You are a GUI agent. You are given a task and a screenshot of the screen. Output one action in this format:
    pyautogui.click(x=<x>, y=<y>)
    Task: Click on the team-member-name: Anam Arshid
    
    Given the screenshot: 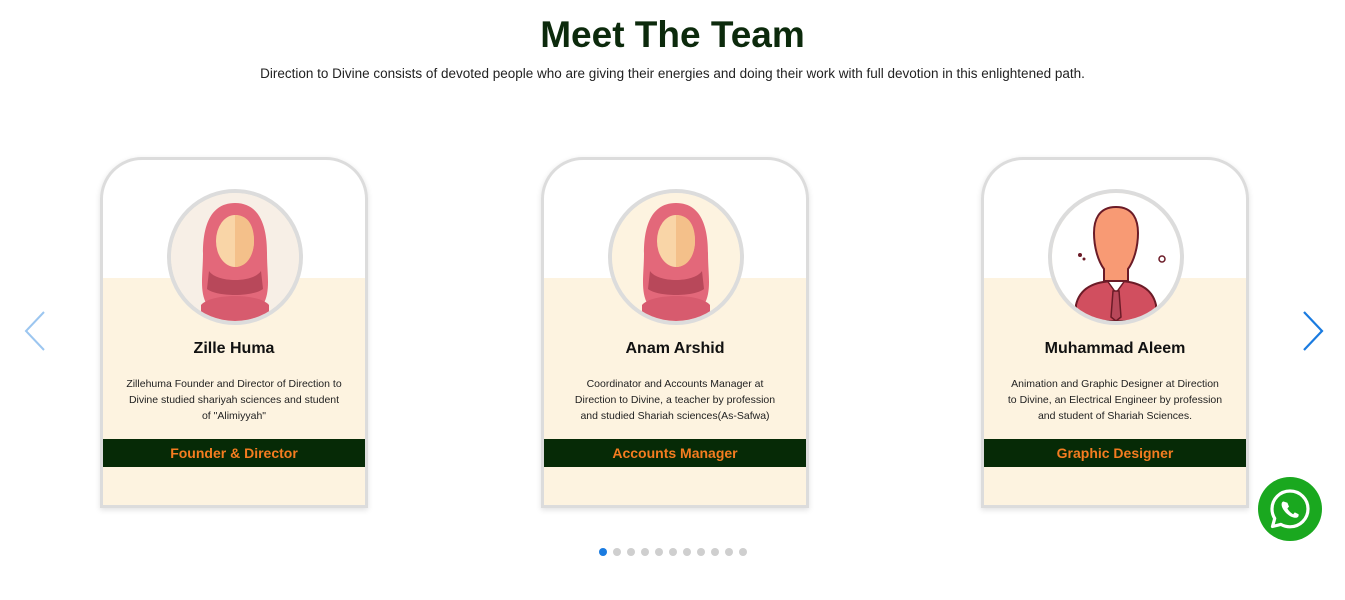 What is the action you would take?
    pyautogui.click(x=675, y=348)
    